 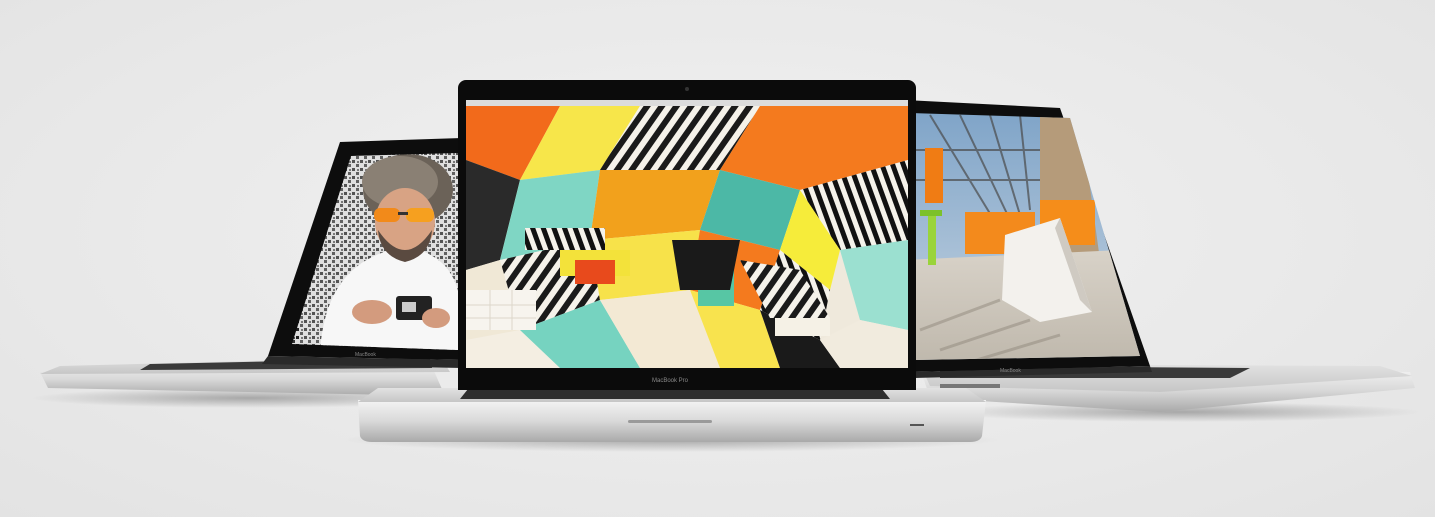 What do you see at coordinates (670, 381) in the screenshot?
I see `center-laptop-logo: MacBook Pro` at bounding box center [670, 381].